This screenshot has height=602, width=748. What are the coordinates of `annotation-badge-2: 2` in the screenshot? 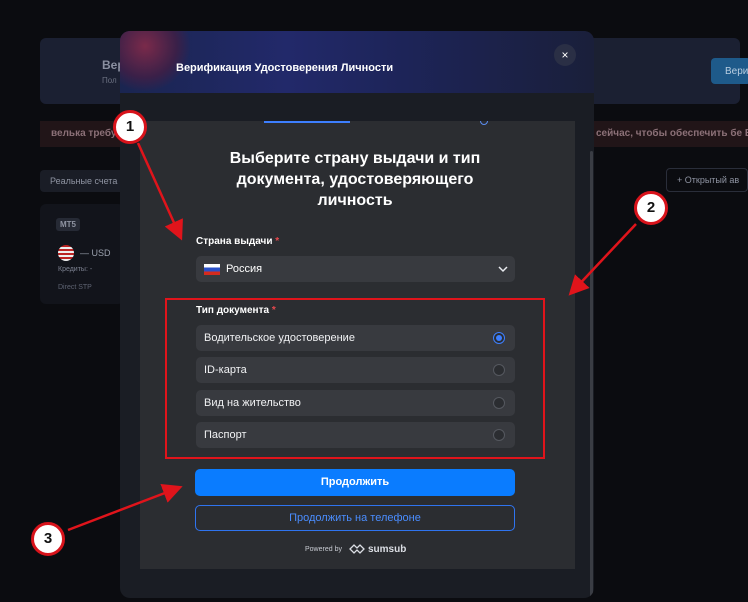 It's located at (651, 208).